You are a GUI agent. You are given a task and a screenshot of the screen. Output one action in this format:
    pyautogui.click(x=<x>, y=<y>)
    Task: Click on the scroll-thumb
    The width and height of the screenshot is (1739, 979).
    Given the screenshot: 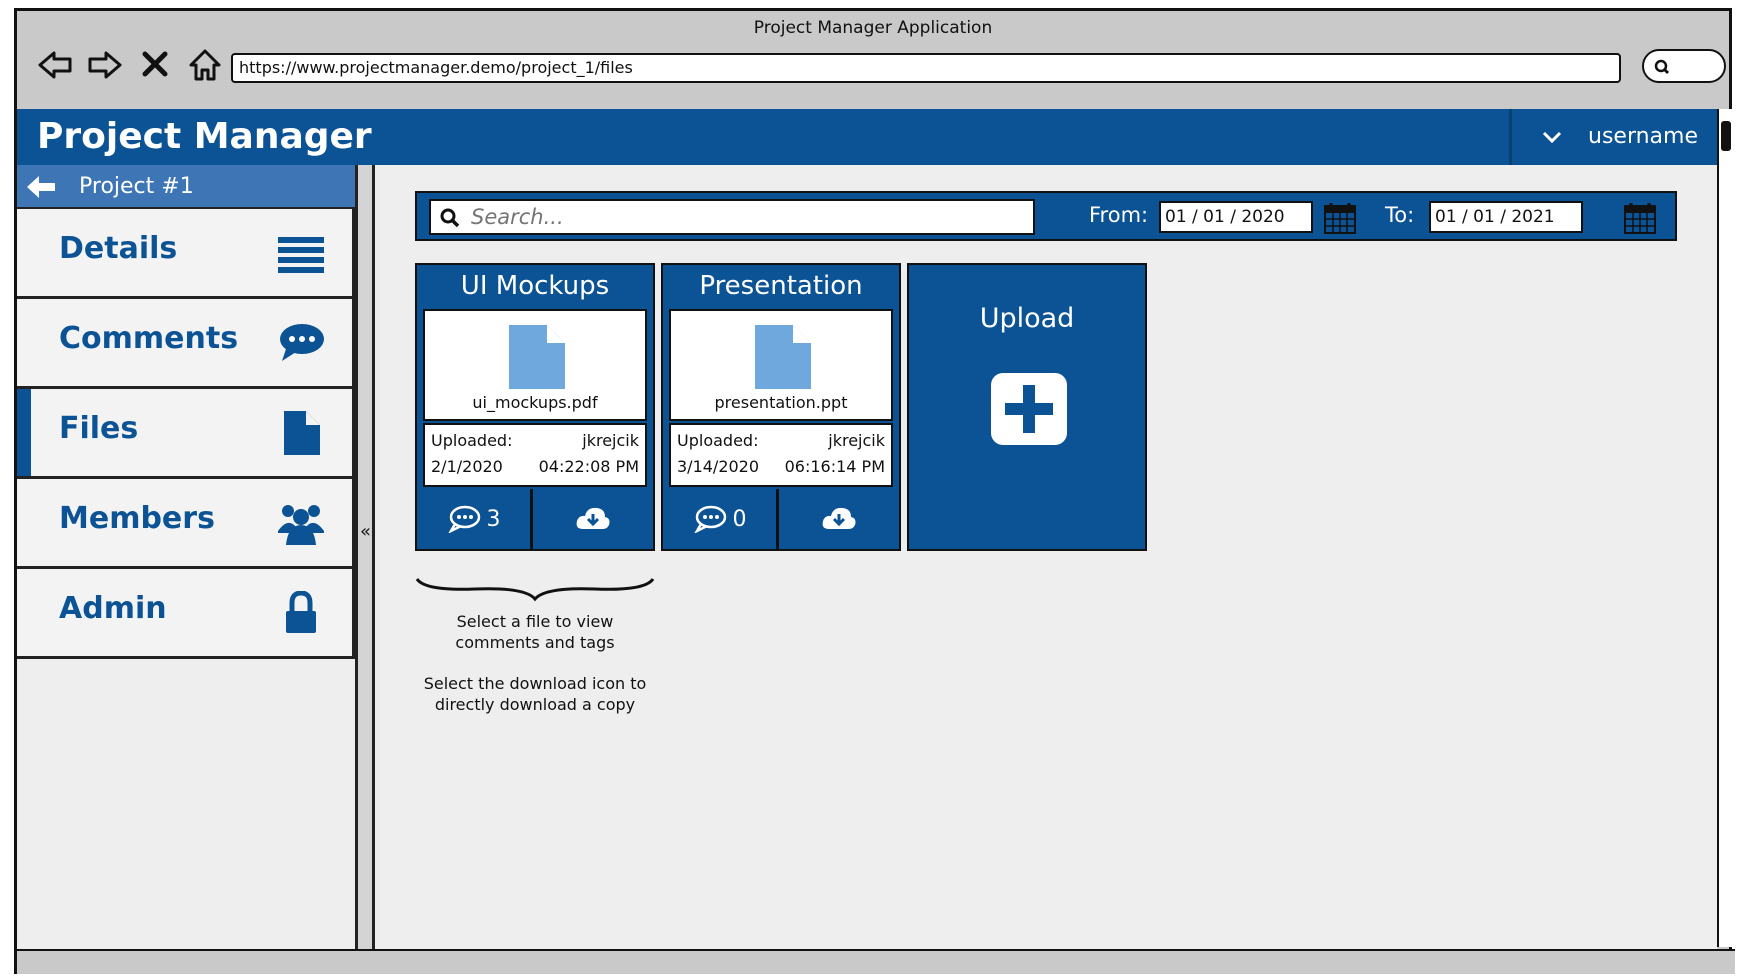 What is the action you would take?
    pyautogui.click(x=1726, y=136)
    